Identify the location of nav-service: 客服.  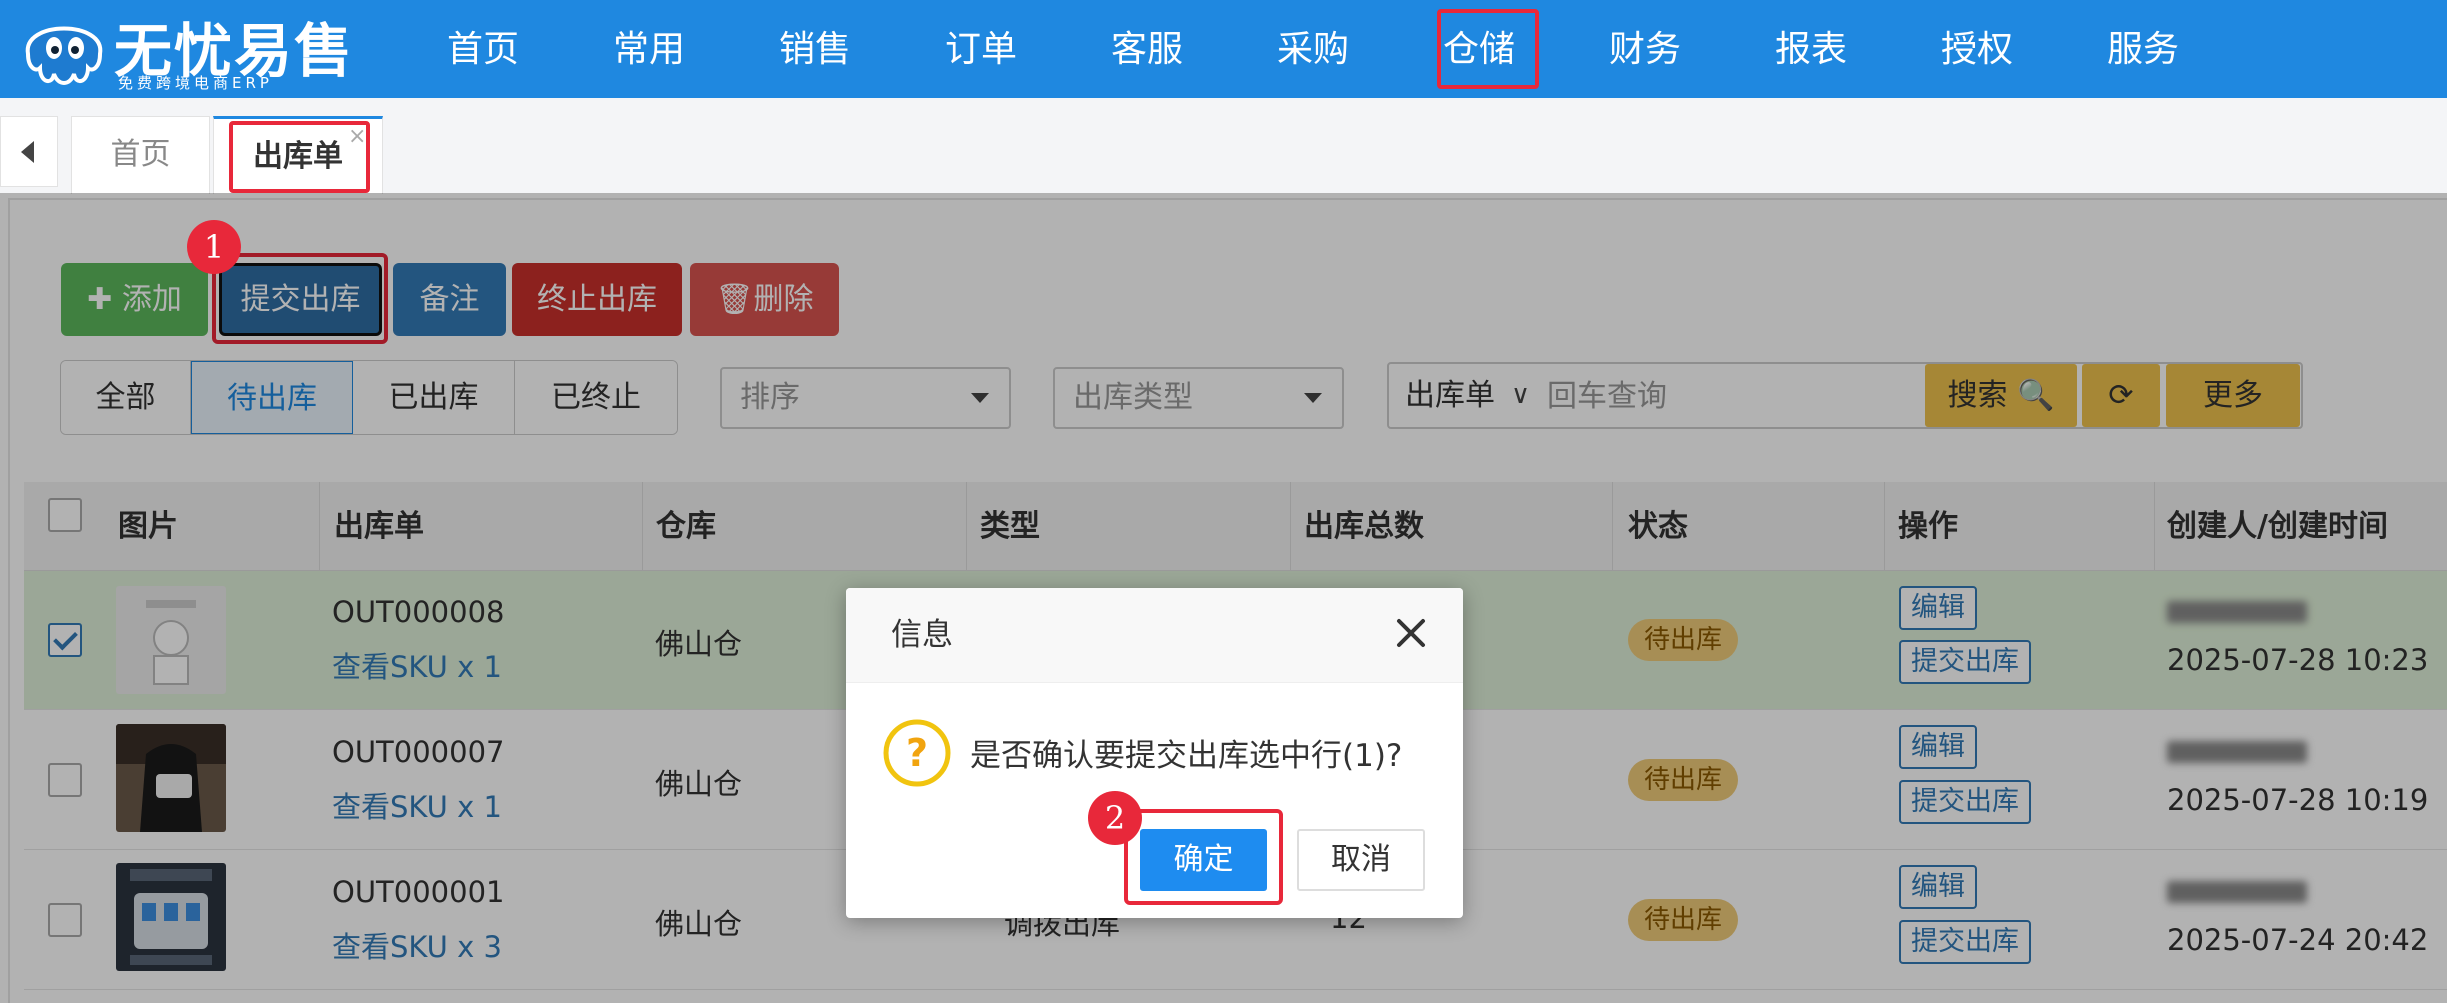
(1147, 49).